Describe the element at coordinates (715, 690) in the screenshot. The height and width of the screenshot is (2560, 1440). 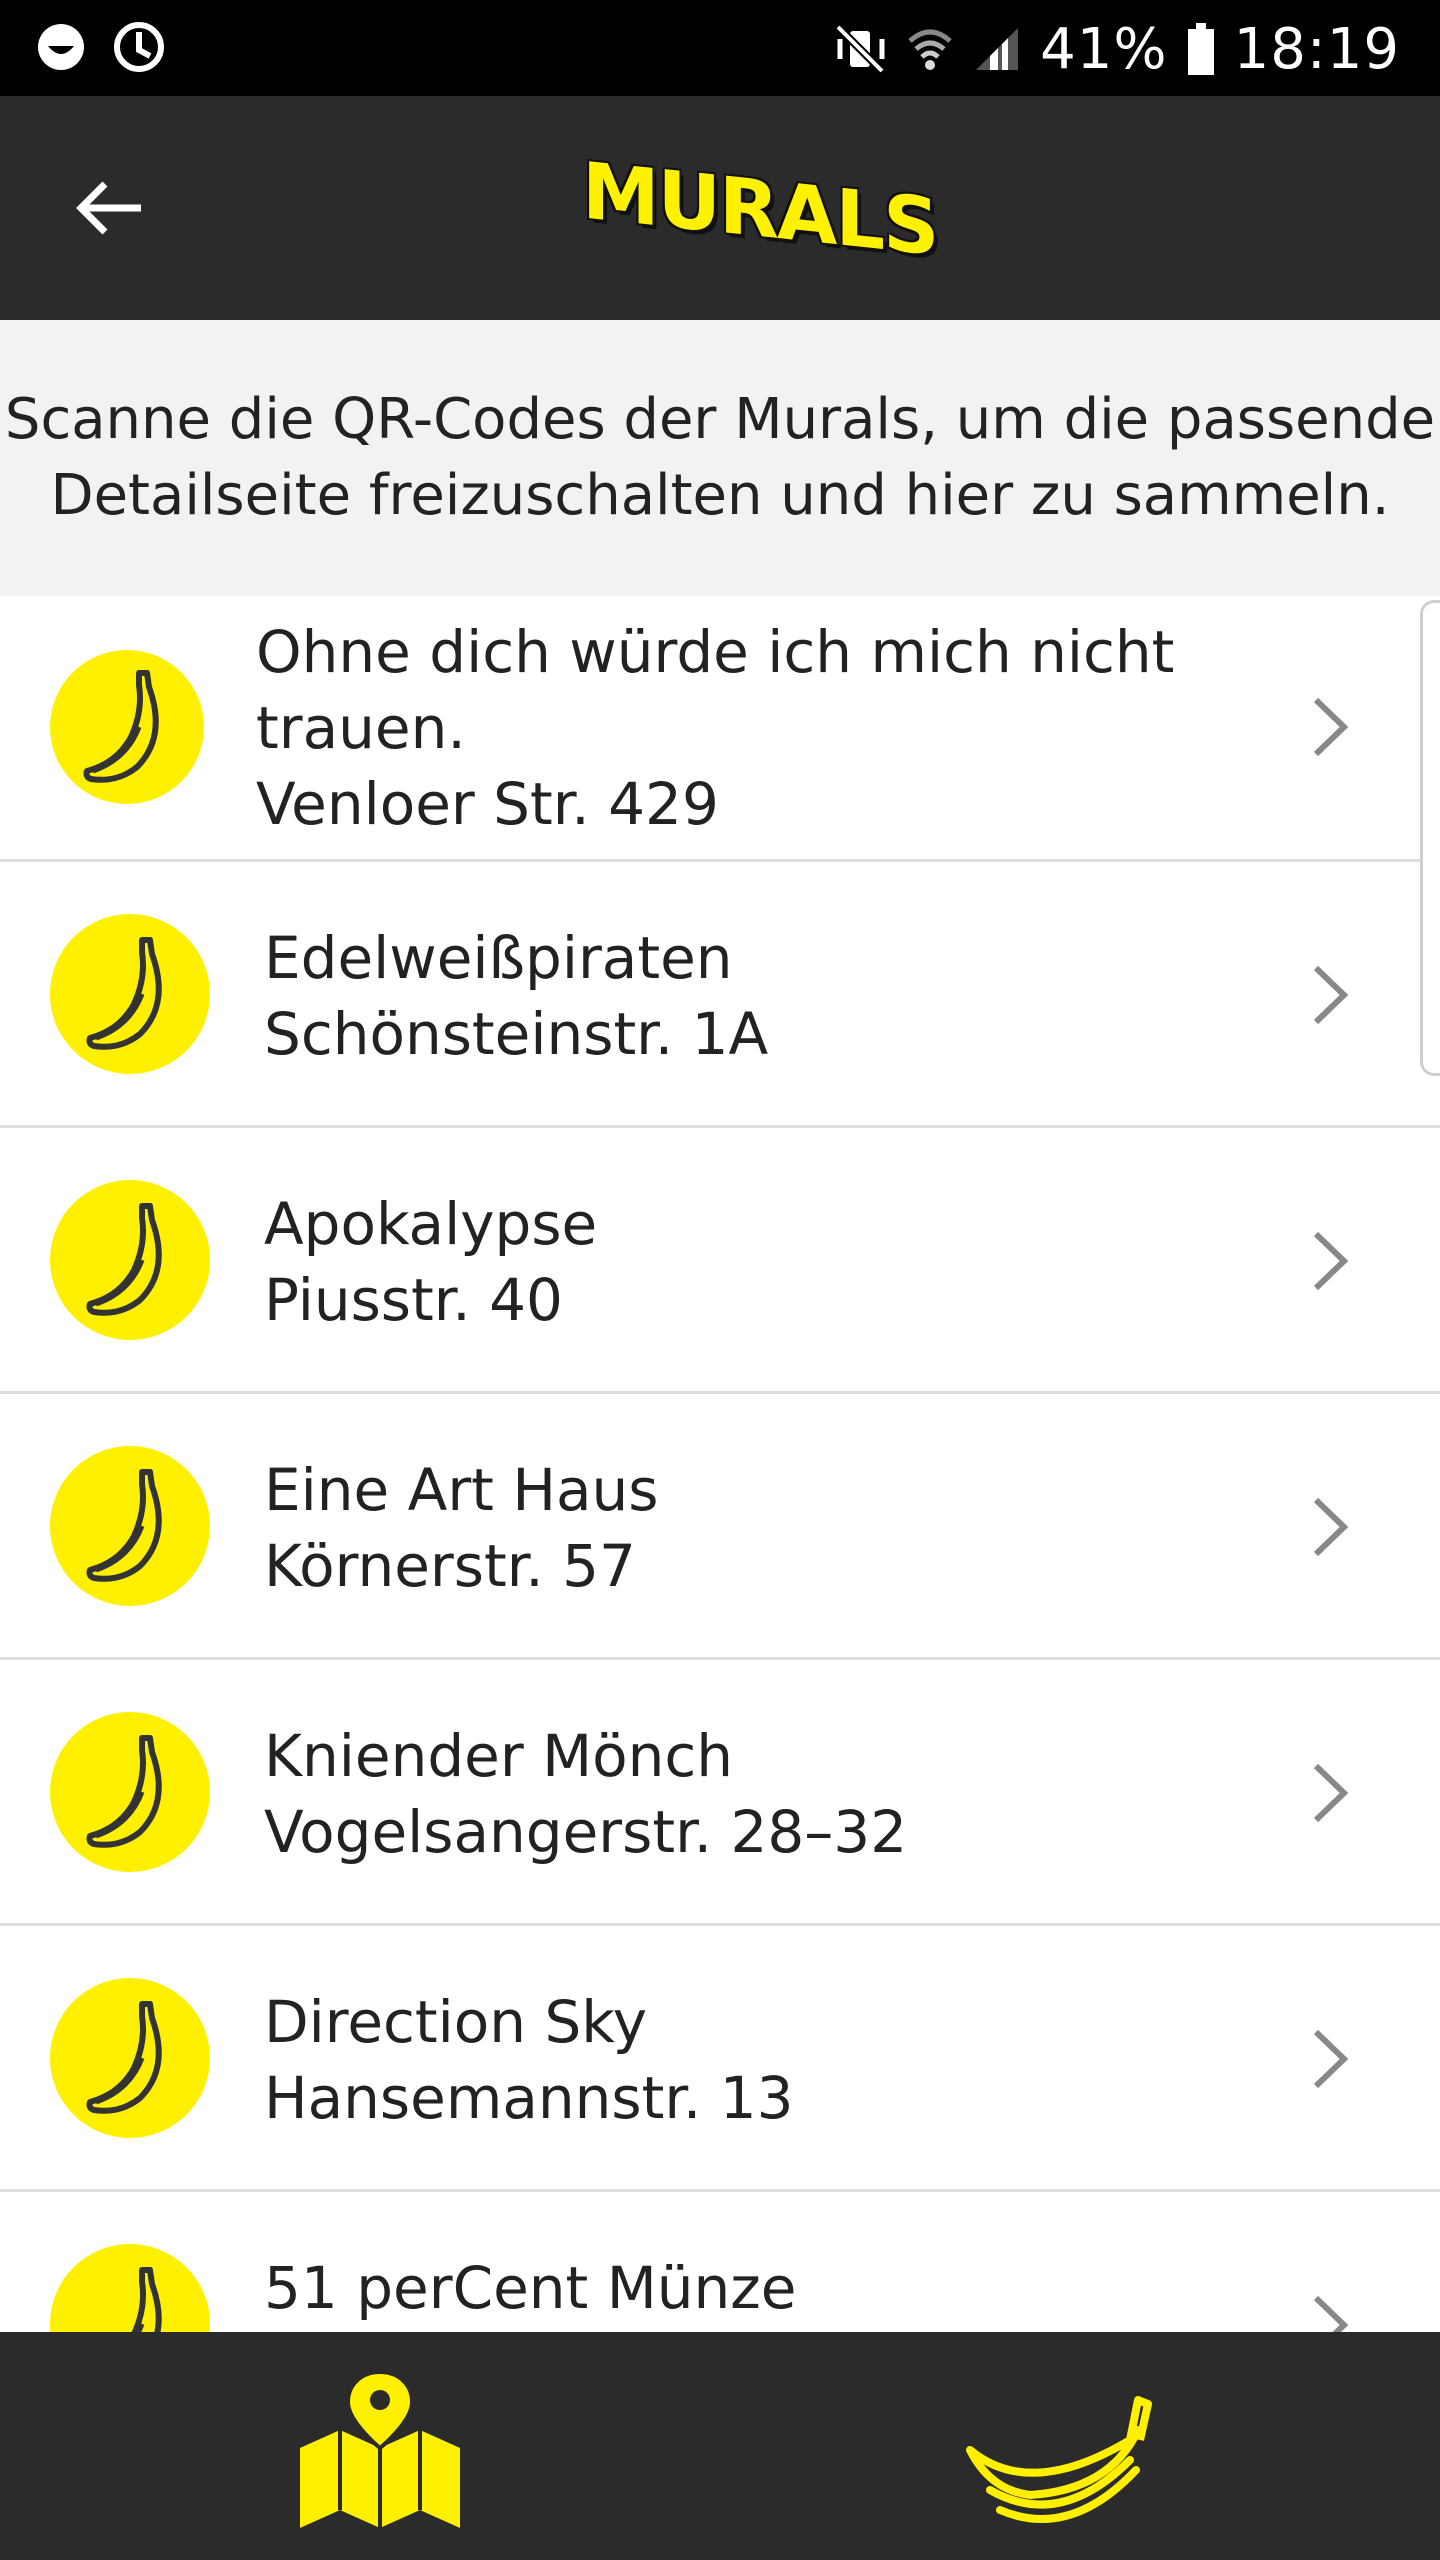
I see `mural-title: Ohne dich würde ich mich nicht trauen.` at that location.